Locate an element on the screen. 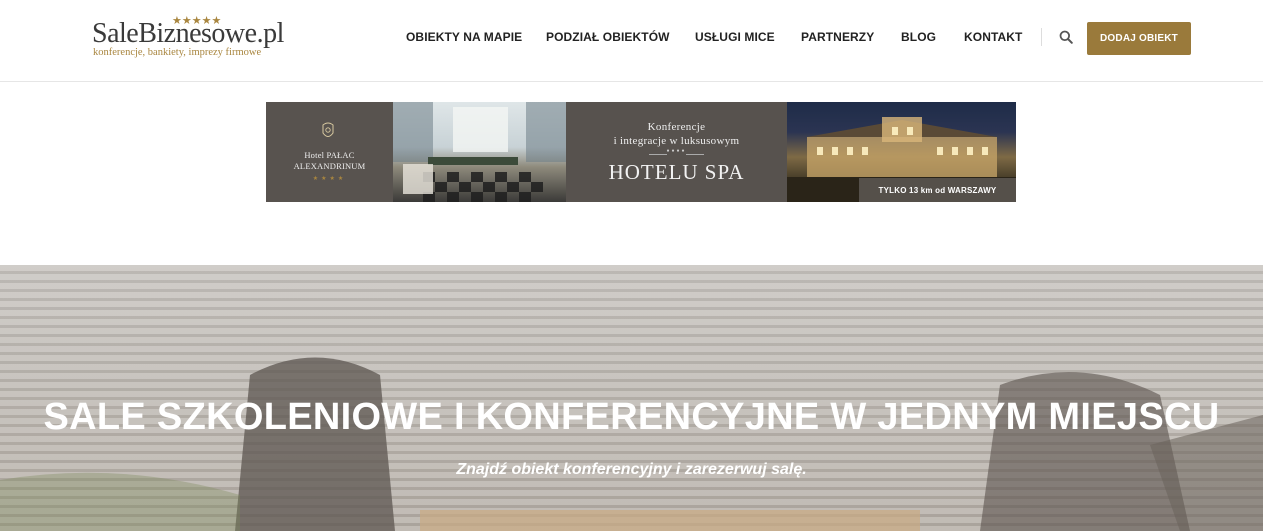  banner-hotel-line2: ALEXANDRINUM is located at coordinates (329, 166).